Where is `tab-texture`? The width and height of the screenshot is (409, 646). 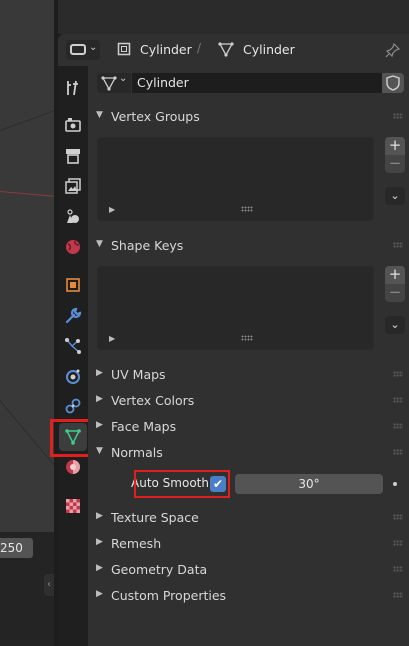 tab-texture is located at coordinates (73, 506).